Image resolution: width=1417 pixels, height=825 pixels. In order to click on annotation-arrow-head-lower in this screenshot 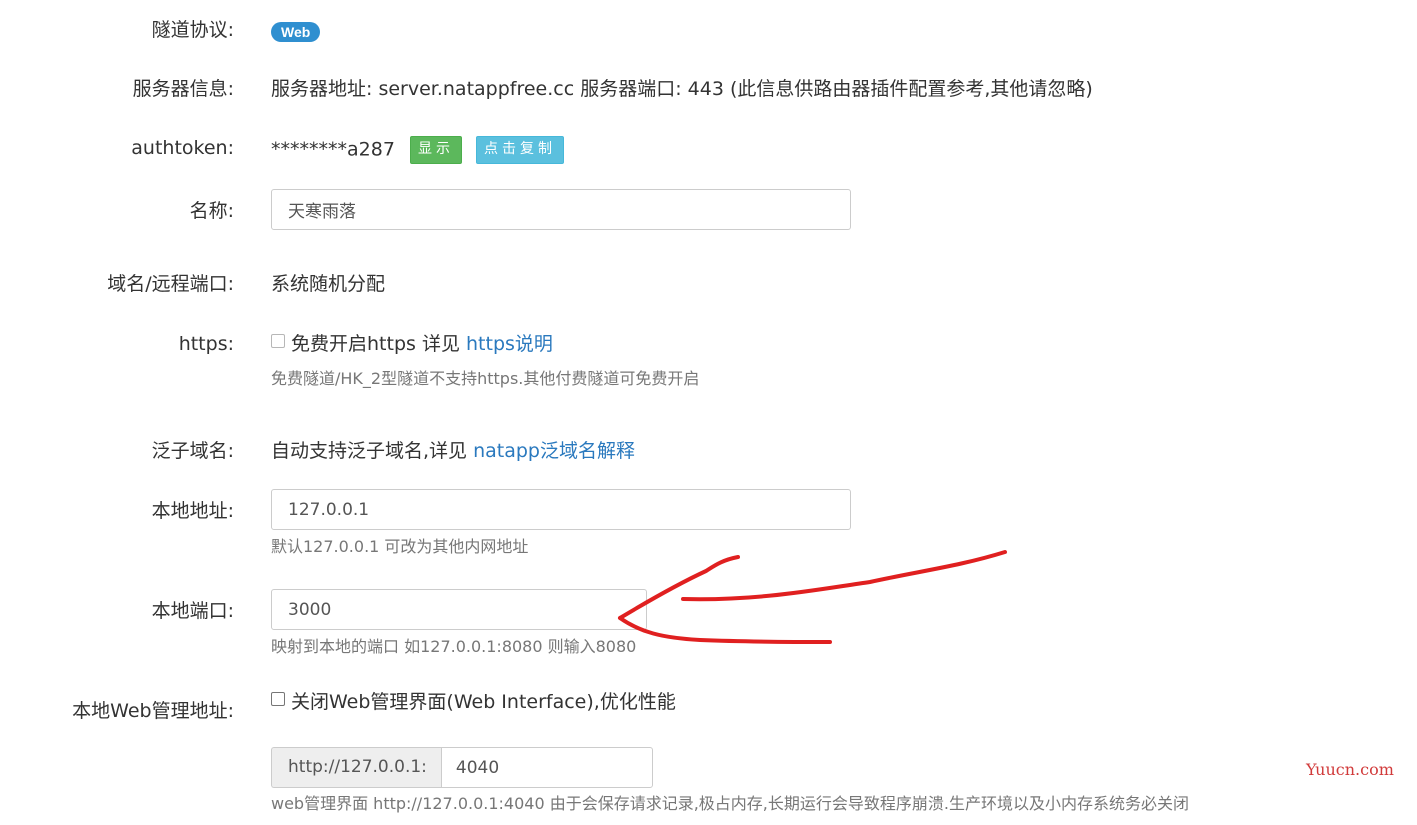, I will do `click(725, 630)`.